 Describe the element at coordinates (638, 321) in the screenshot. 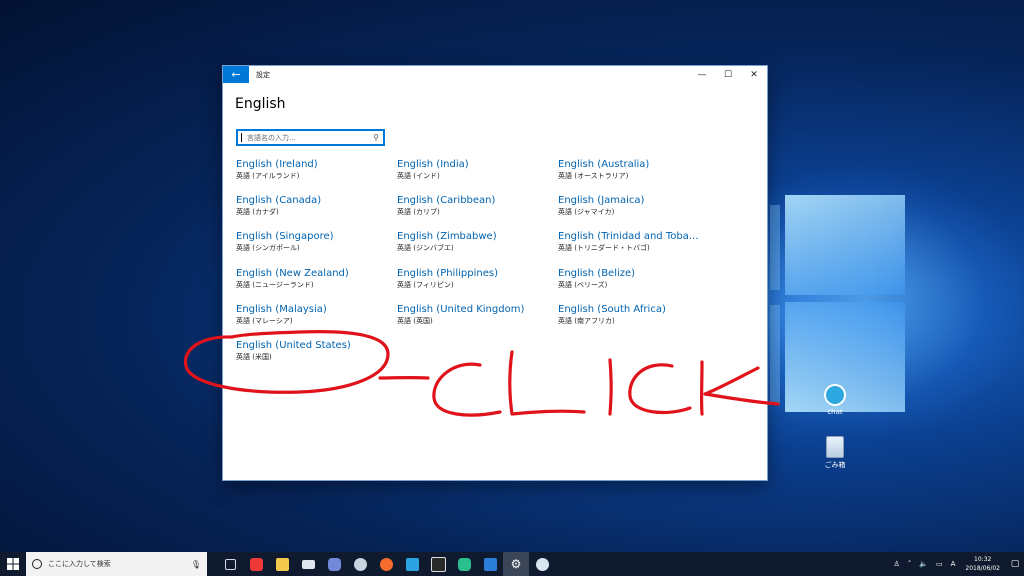

I see `language-item-english-south-africa: English (South Africa) 英語 (南アフリカ)` at that location.